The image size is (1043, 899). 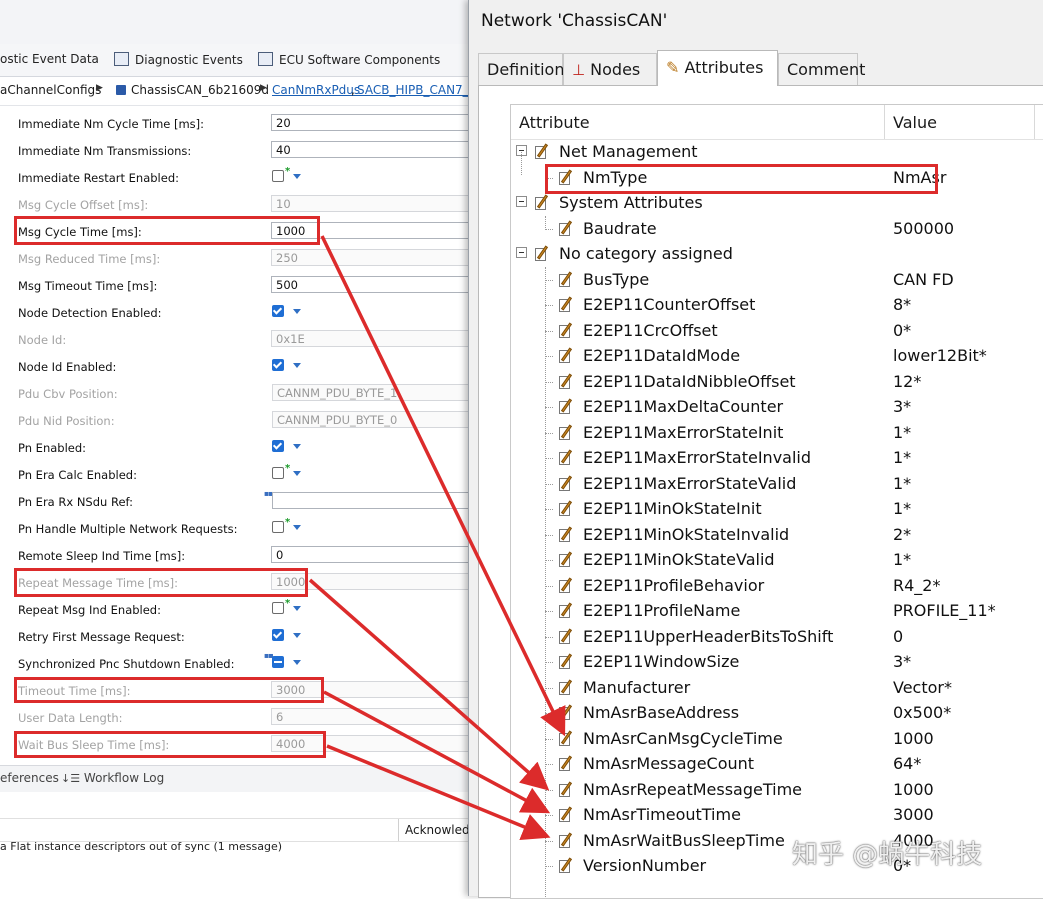 What do you see at coordinates (923, 228) in the screenshot?
I see `attribute-value: 500000` at bounding box center [923, 228].